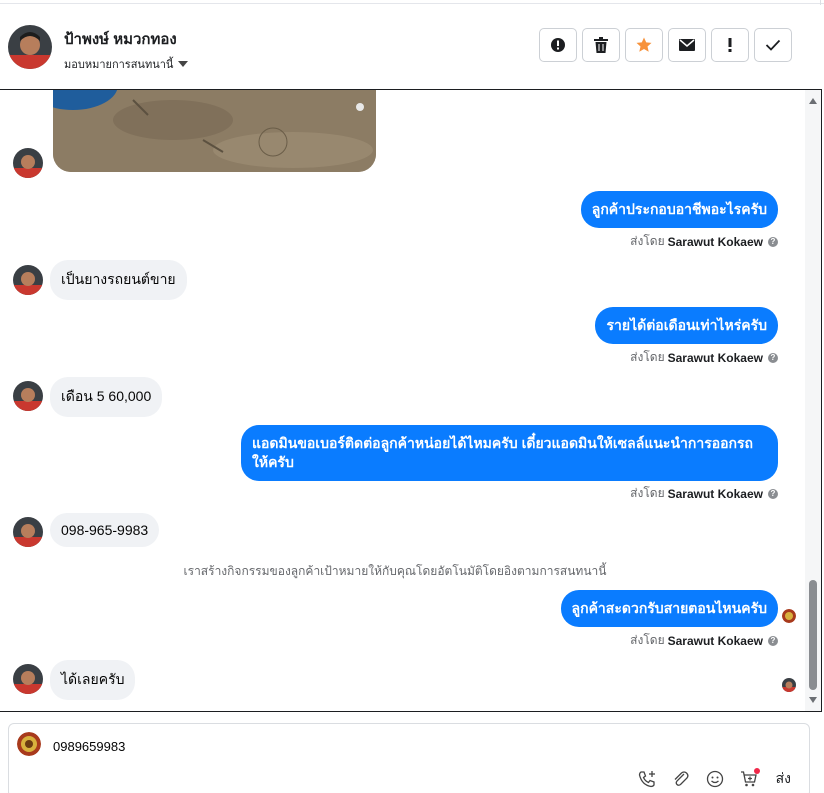 The width and height of the screenshot is (824, 793). Describe the element at coordinates (183, 64) in the screenshot. I see `caret-down-icon` at that location.